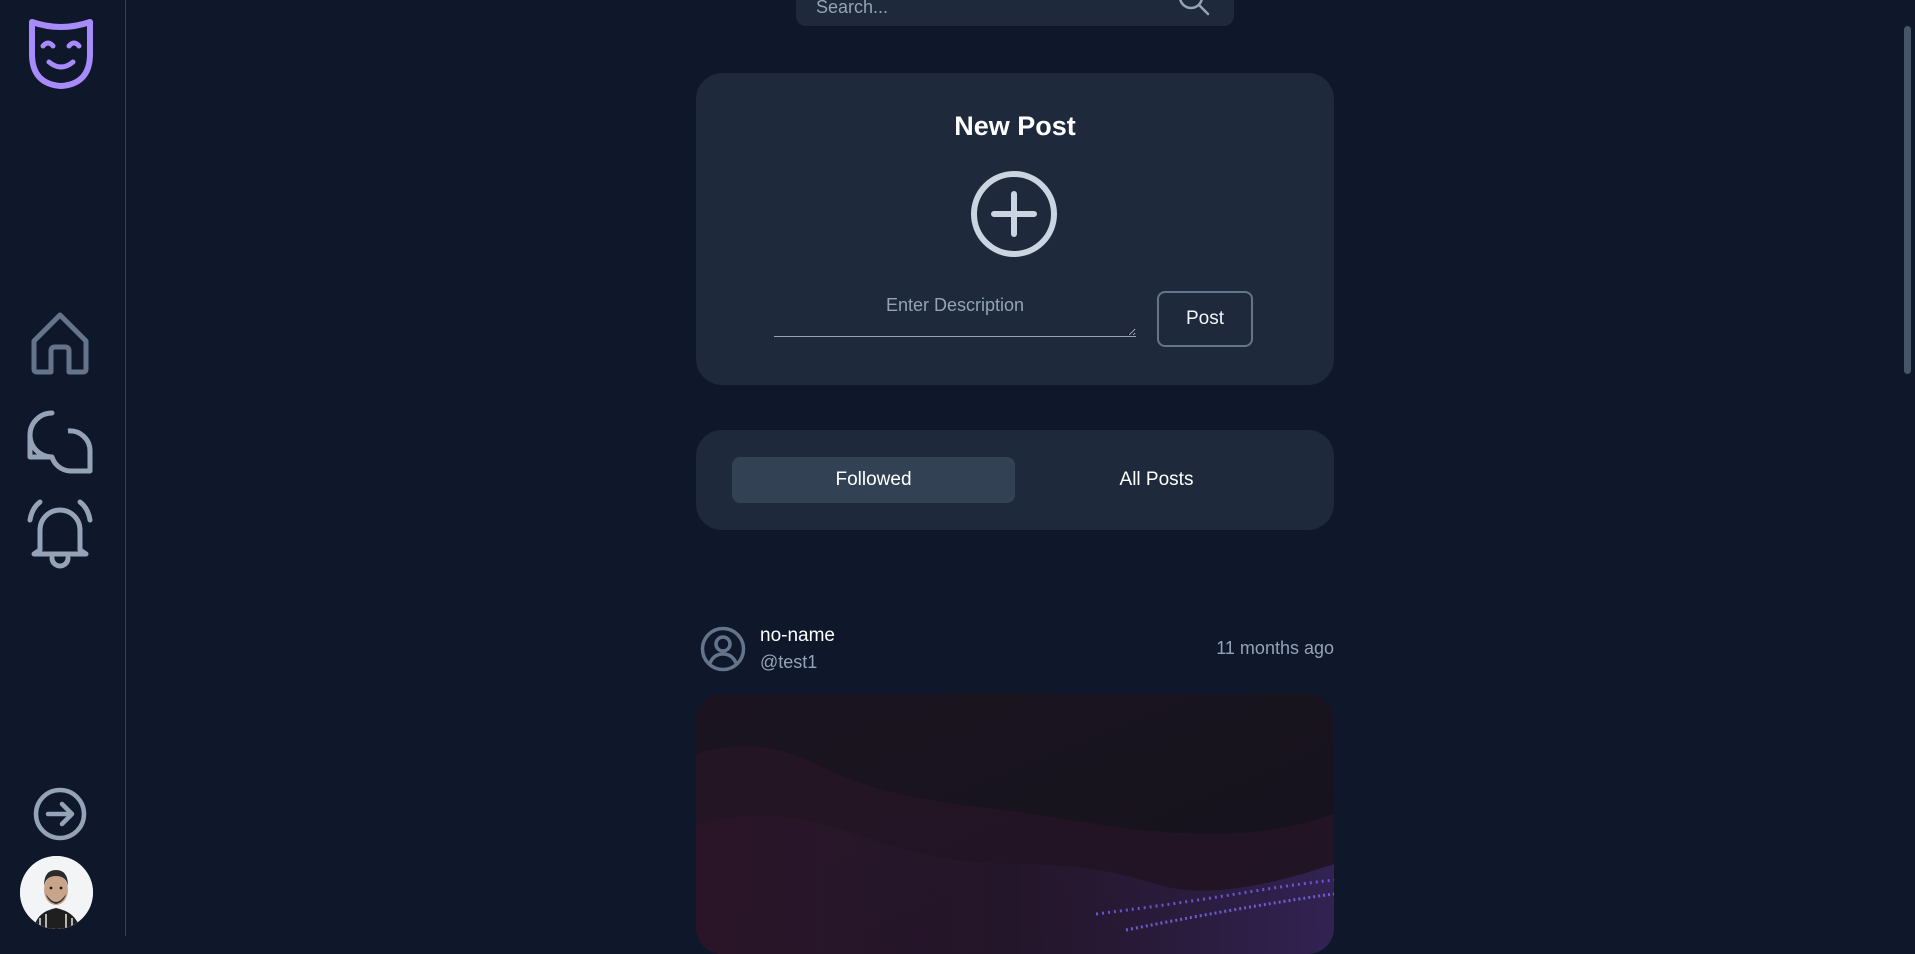  I want to click on wave-particles-image, so click(1015, 824).